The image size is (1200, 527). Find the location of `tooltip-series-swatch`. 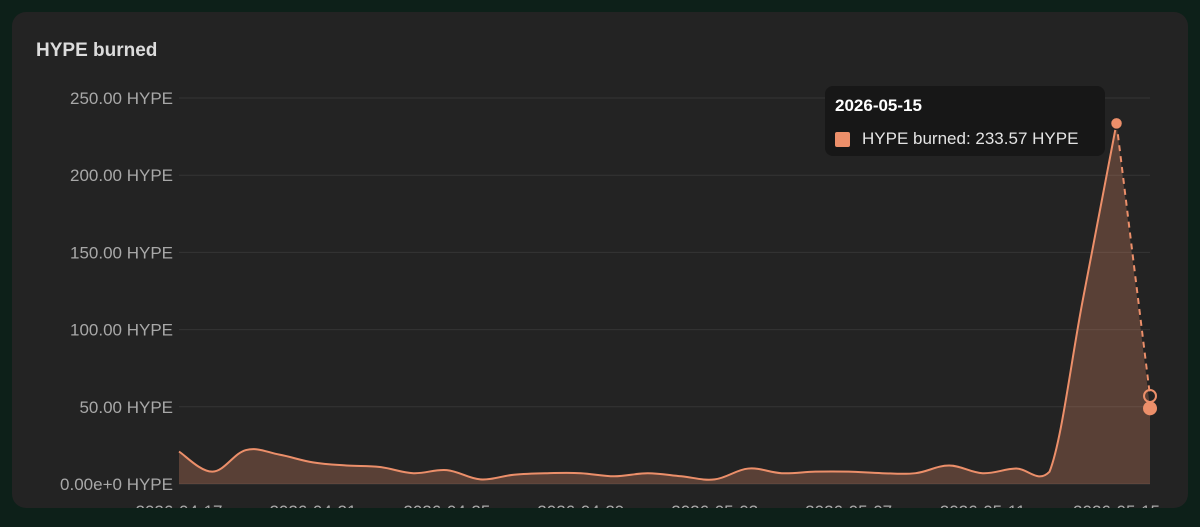

tooltip-series-swatch is located at coordinates (842, 139).